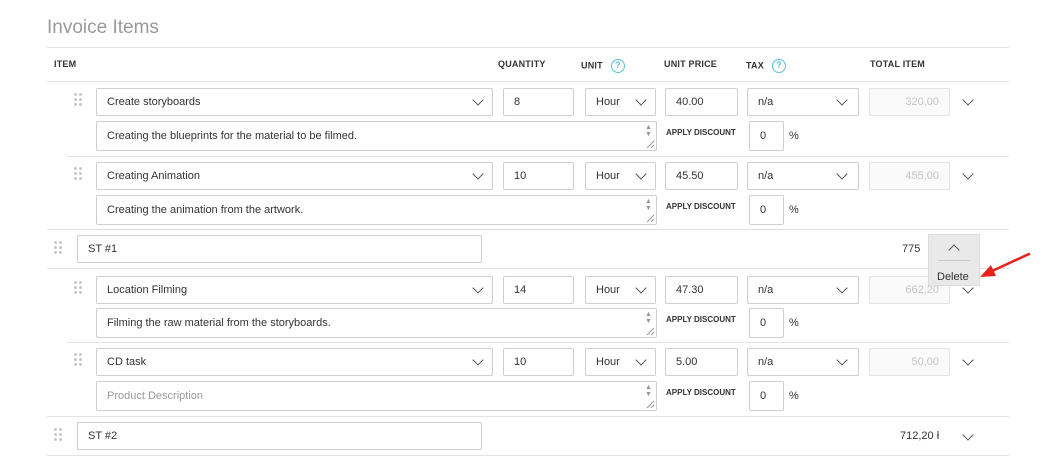 This screenshot has width=1056, height=464. I want to click on unit-help-icon: ?, so click(617, 66).